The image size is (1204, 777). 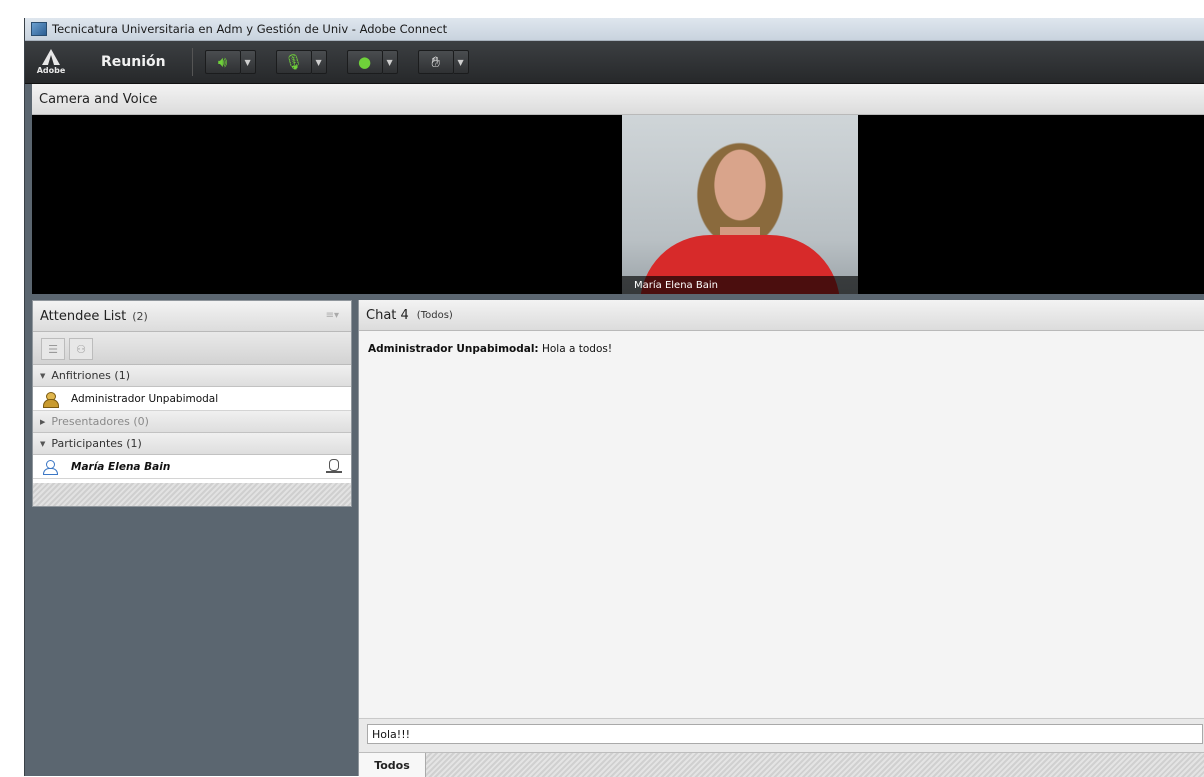 I want to click on status-view-button: ⚇, so click(x=81, y=349).